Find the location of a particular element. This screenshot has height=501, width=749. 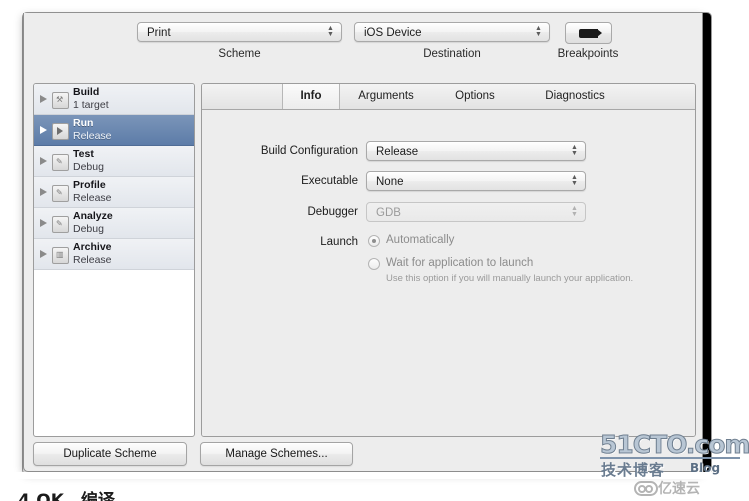

window-right-dark-edge is located at coordinates (706, 243).